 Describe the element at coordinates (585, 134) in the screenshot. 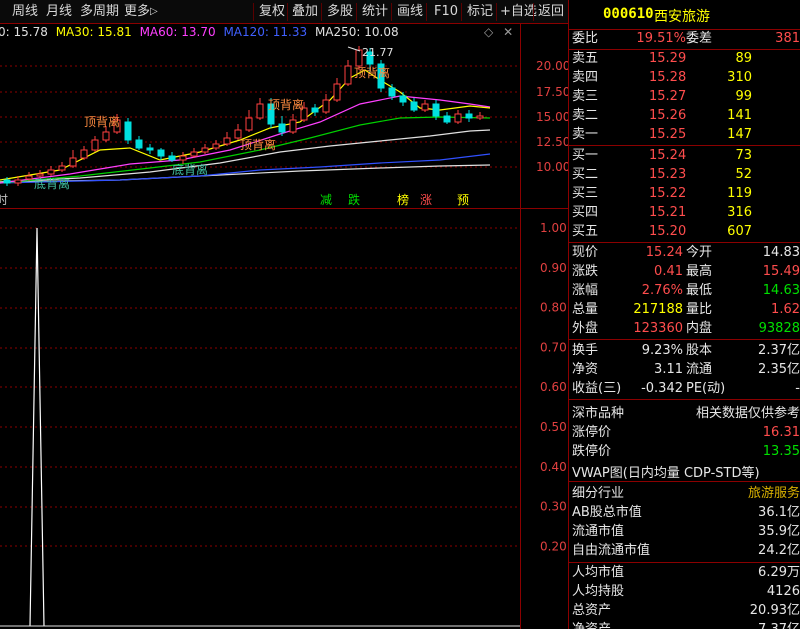

I see `ask-label: 卖一` at that location.